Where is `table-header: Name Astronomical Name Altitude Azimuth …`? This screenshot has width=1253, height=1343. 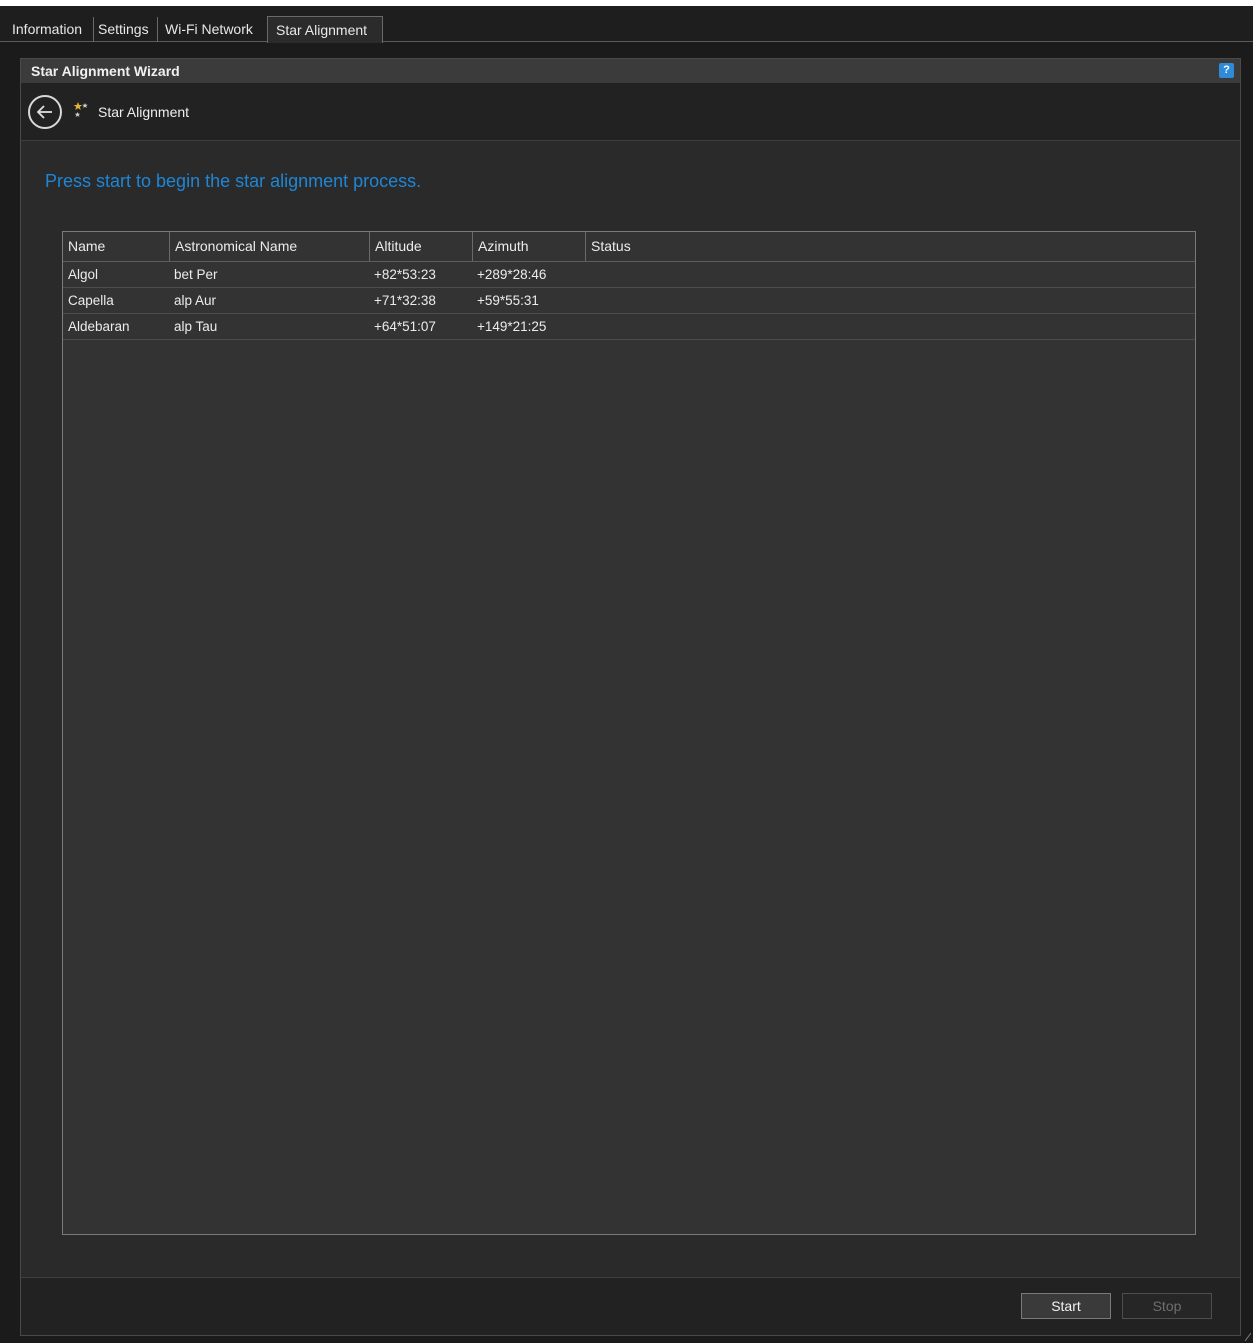
table-header: Name Astronomical Name Altitude Azimuth … is located at coordinates (629, 247).